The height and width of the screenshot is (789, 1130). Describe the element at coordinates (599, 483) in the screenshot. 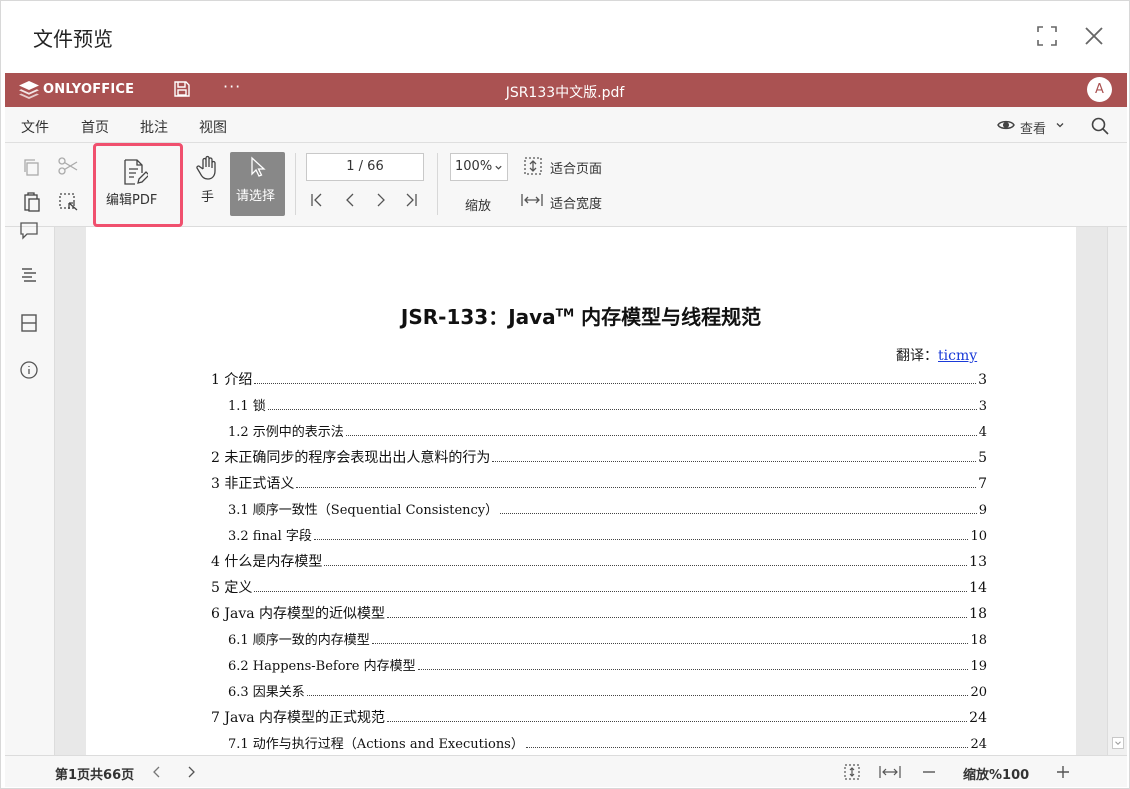

I see `toc-entry: 3 非正式语义 7` at that location.